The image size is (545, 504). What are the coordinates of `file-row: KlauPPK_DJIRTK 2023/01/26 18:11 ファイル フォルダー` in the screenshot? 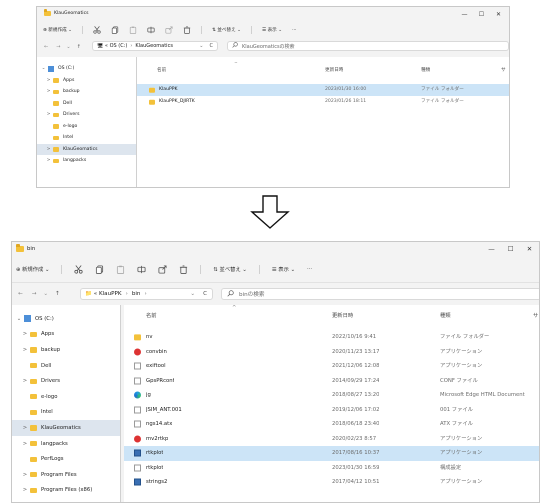 It's located at (323, 102).